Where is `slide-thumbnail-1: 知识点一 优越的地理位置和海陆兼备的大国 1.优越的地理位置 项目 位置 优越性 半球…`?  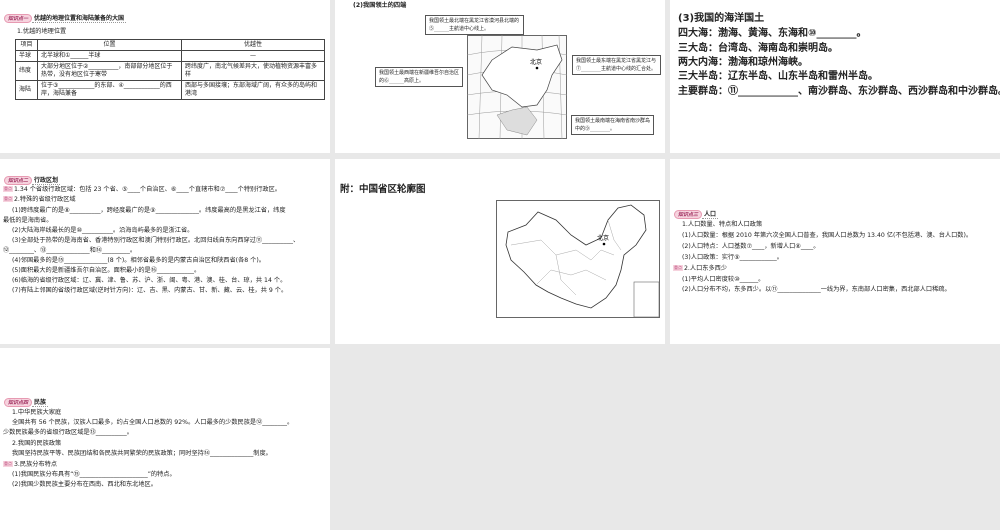 slide-thumbnail-1: 知识点一 优越的地理位置和海陆兼备的大国 1.优越的地理位置 项目 位置 优越性 半球… is located at coordinates (165, 76).